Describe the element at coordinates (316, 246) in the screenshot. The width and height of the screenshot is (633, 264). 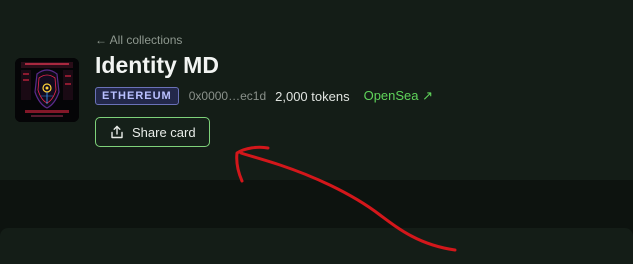
I see `content-panel` at that location.